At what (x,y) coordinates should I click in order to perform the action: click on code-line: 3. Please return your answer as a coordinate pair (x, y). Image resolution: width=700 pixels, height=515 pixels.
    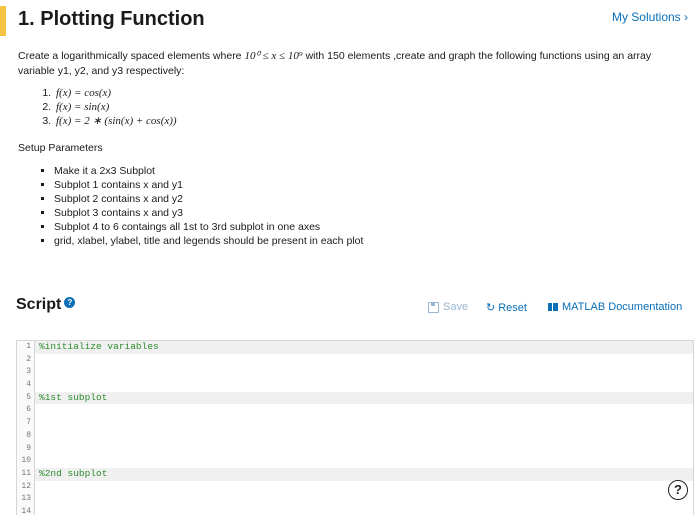
    Looking at the image, I should click on (355, 373).